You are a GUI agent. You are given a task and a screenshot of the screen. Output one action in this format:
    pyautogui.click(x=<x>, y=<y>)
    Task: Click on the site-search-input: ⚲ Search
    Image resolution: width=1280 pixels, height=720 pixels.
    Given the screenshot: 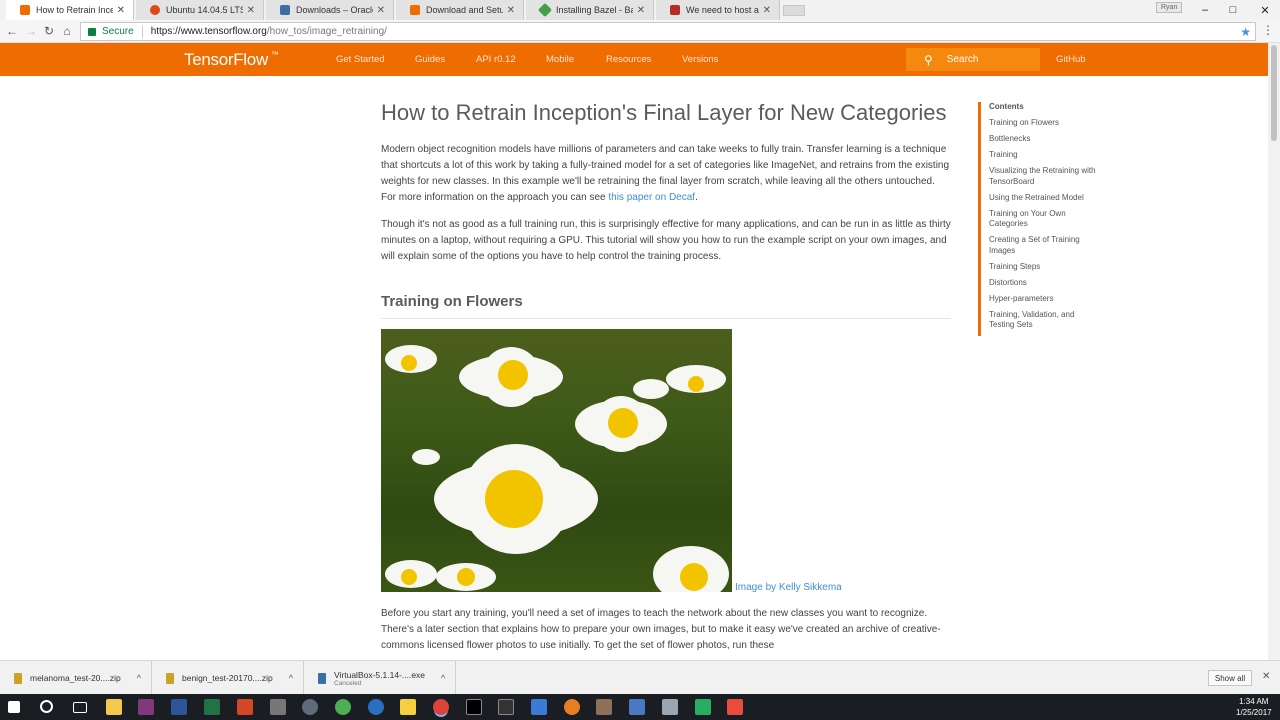 What is the action you would take?
    pyautogui.click(x=973, y=59)
    